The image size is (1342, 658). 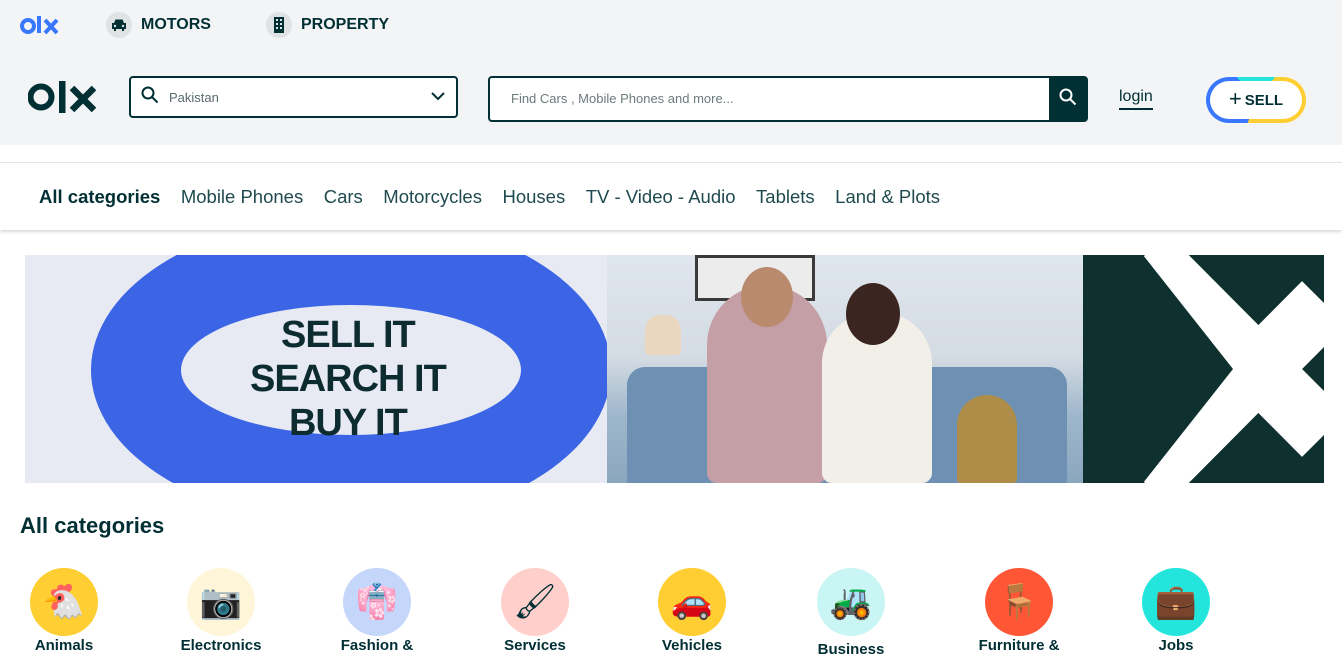 What do you see at coordinates (877, 383) in the screenshot?
I see `person-woman` at bounding box center [877, 383].